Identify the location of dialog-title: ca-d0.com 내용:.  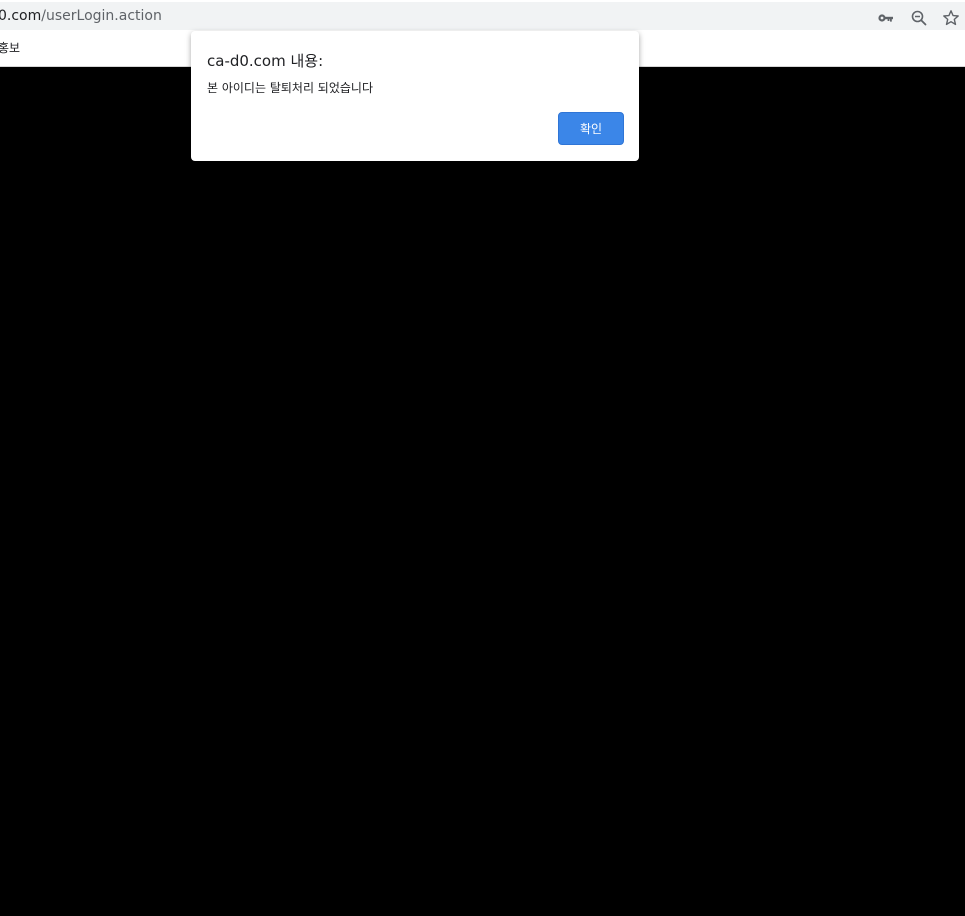
(265, 61).